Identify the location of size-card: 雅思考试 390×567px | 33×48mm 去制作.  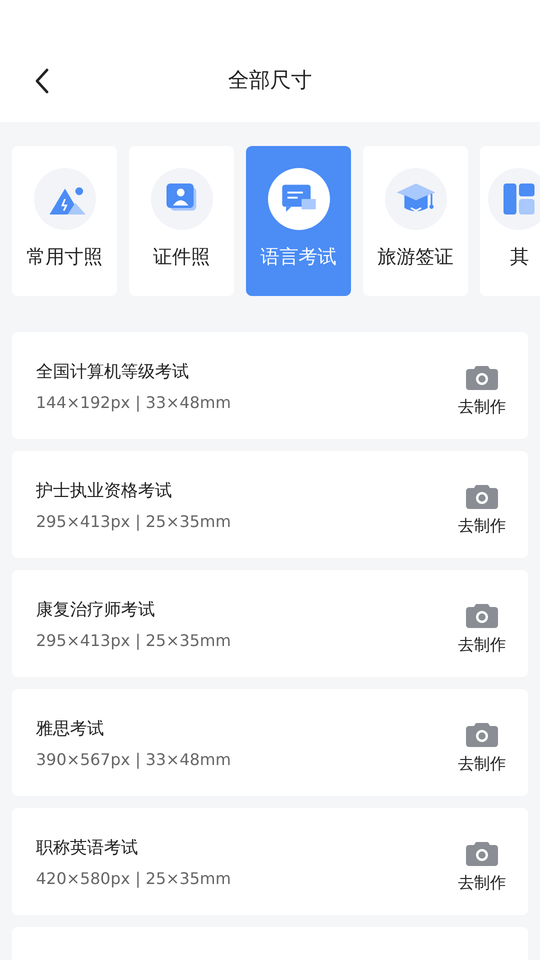
(270, 742).